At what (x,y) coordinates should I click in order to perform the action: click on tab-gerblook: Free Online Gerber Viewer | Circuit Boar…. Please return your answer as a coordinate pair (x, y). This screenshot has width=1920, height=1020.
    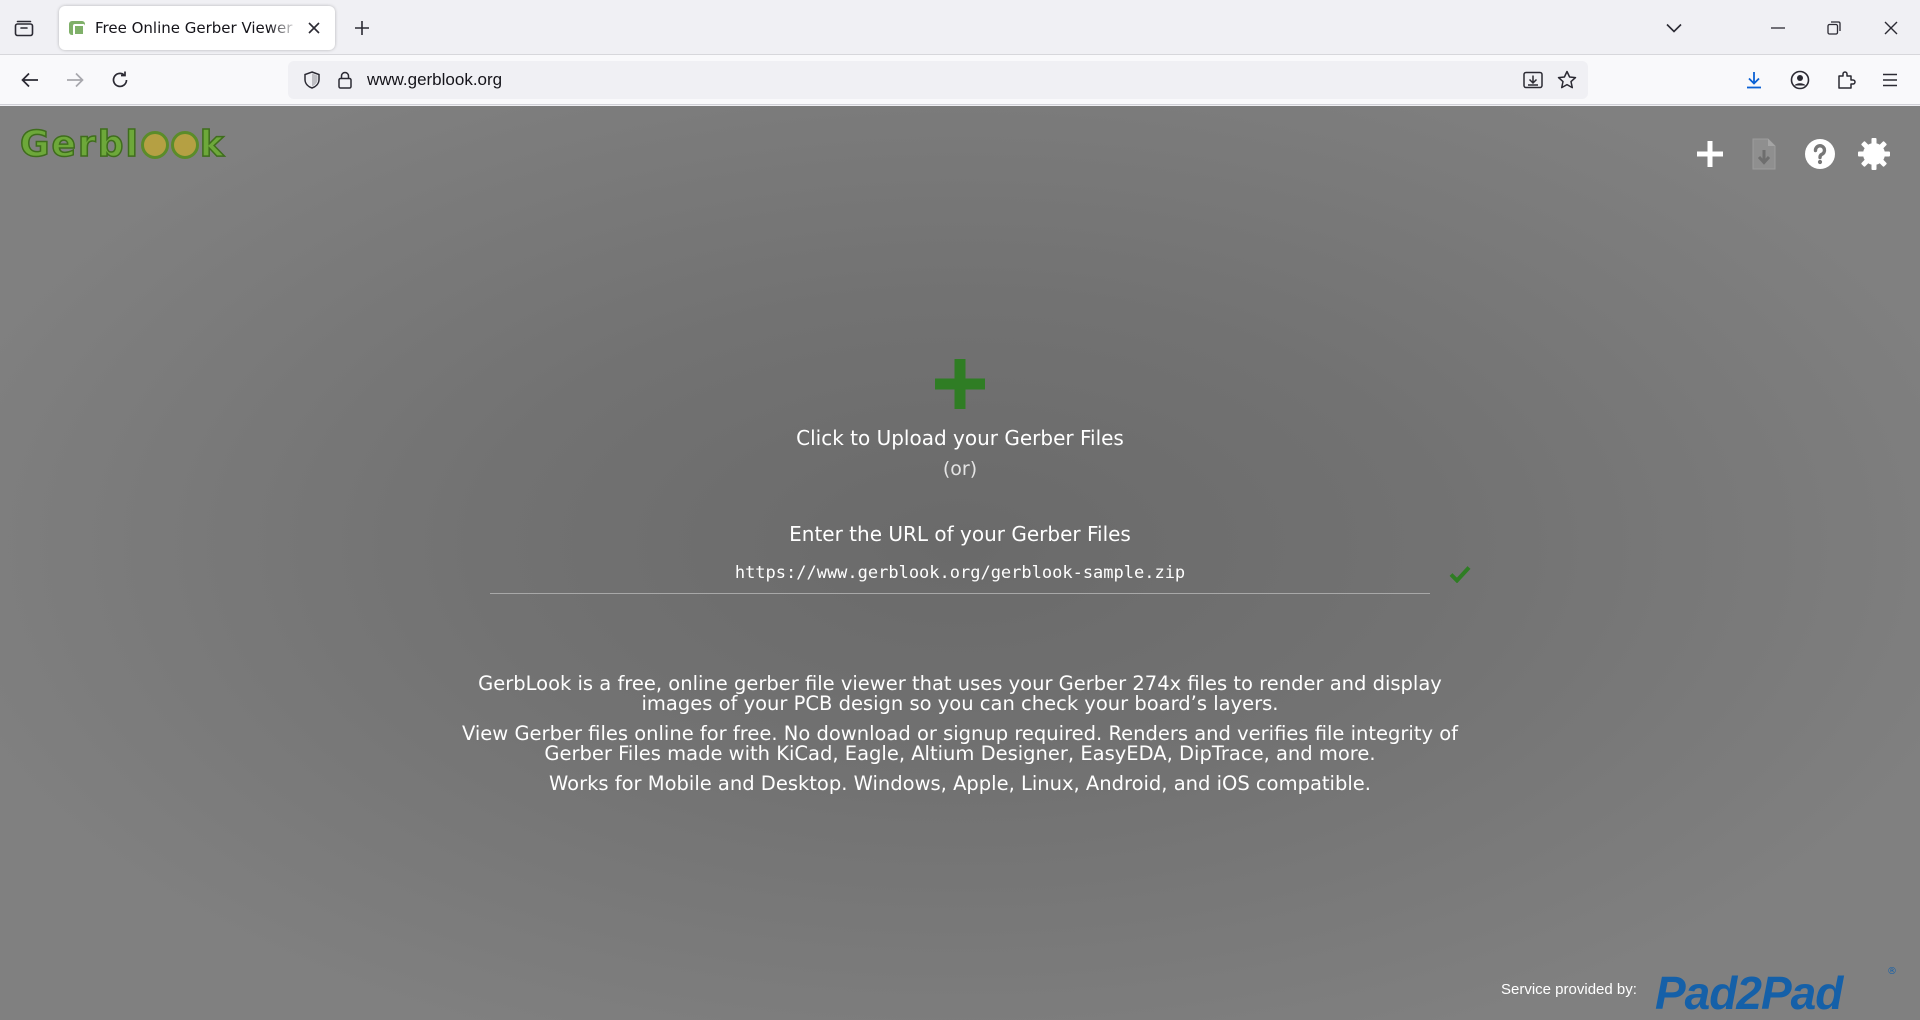
    Looking at the image, I should click on (197, 28).